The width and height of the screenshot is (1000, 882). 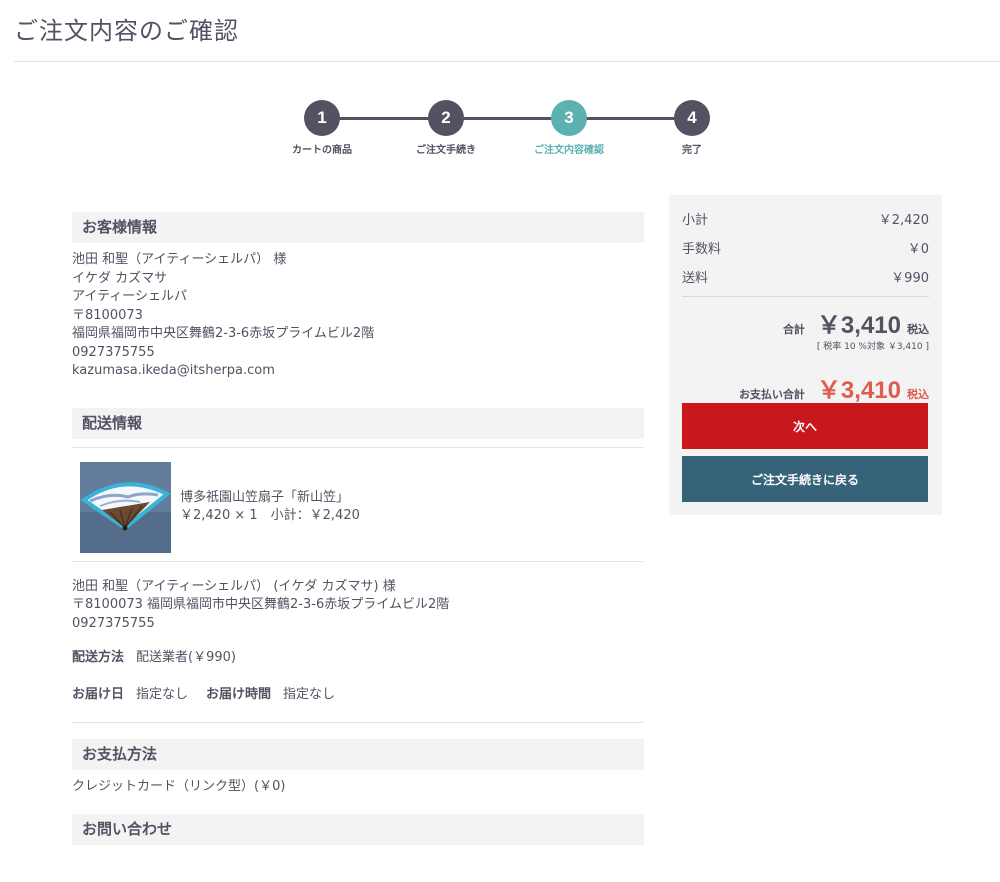 I want to click on shipping-fee-value: ￥990, so click(x=910, y=278).